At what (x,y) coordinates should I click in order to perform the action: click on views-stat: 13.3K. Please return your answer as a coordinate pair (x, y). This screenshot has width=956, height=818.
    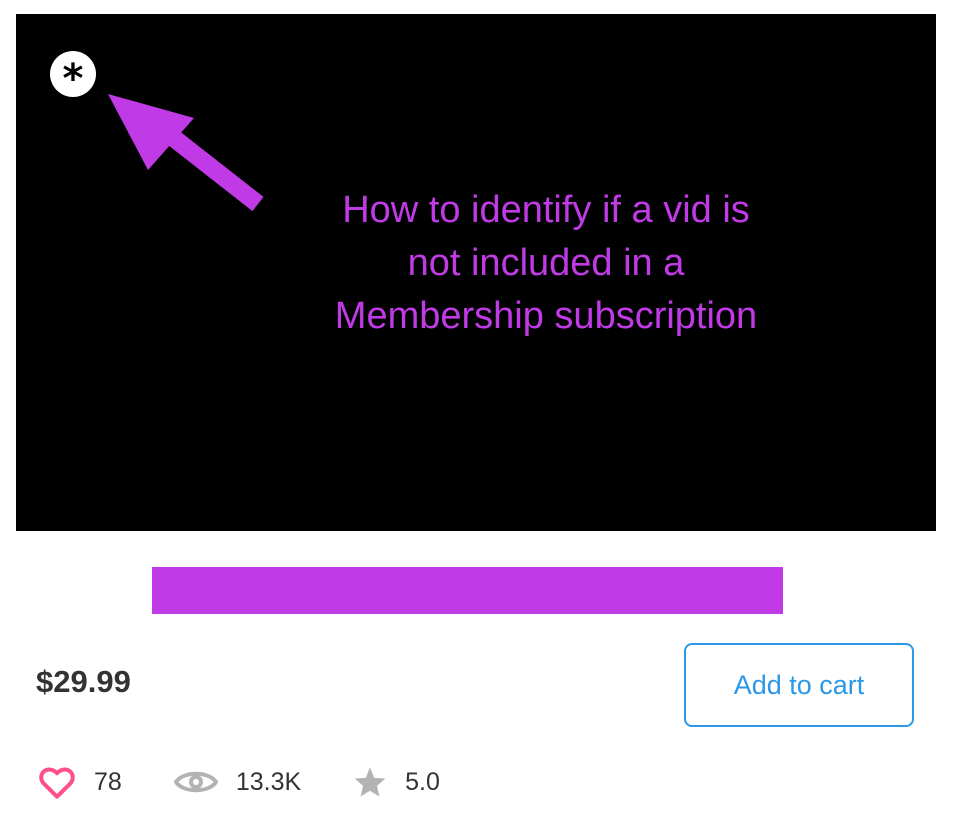
    Looking at the image, I should click on (237, 782).